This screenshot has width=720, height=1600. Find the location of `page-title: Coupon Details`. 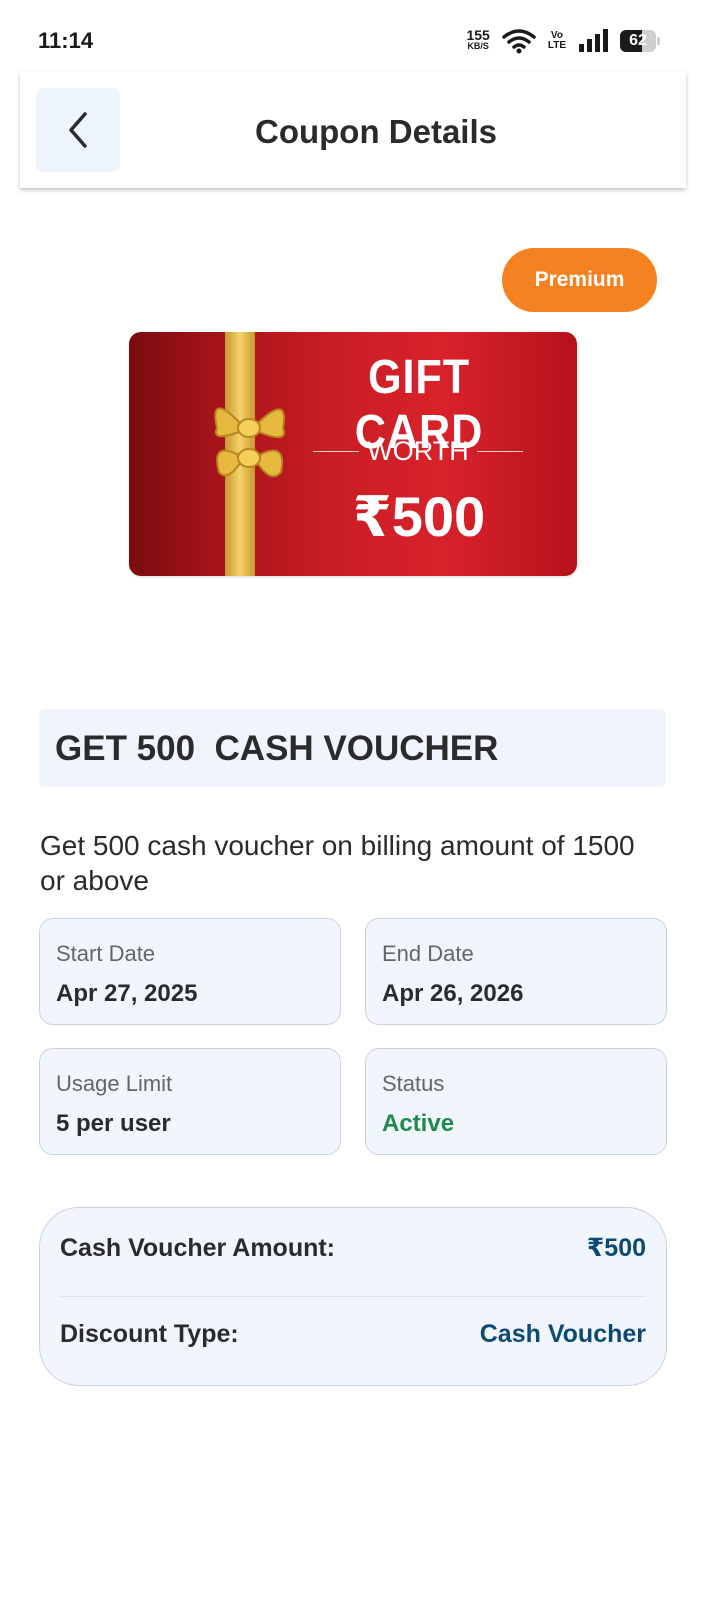

page-title: Coupon Details is located at coordinates (375, 131).